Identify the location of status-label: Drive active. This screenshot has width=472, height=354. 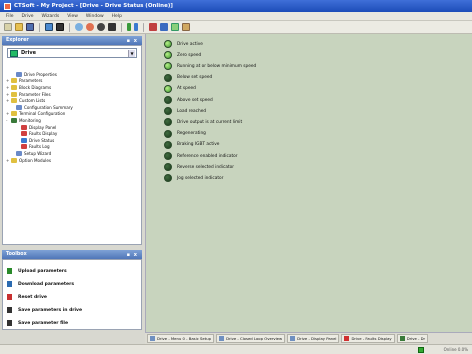
(190, 44).